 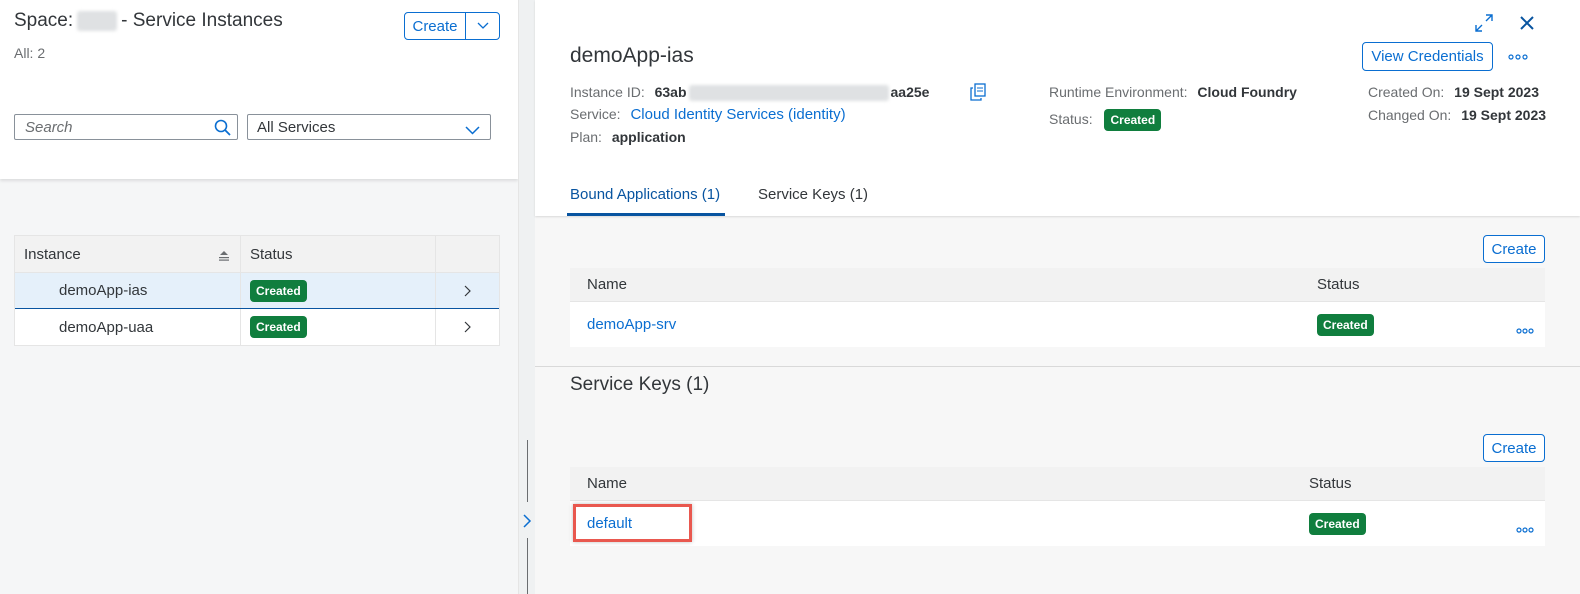 What do you see at coordinates (1057, 366) in the screenshot?
I see `section-divider` at bounding box center [1057, 366].